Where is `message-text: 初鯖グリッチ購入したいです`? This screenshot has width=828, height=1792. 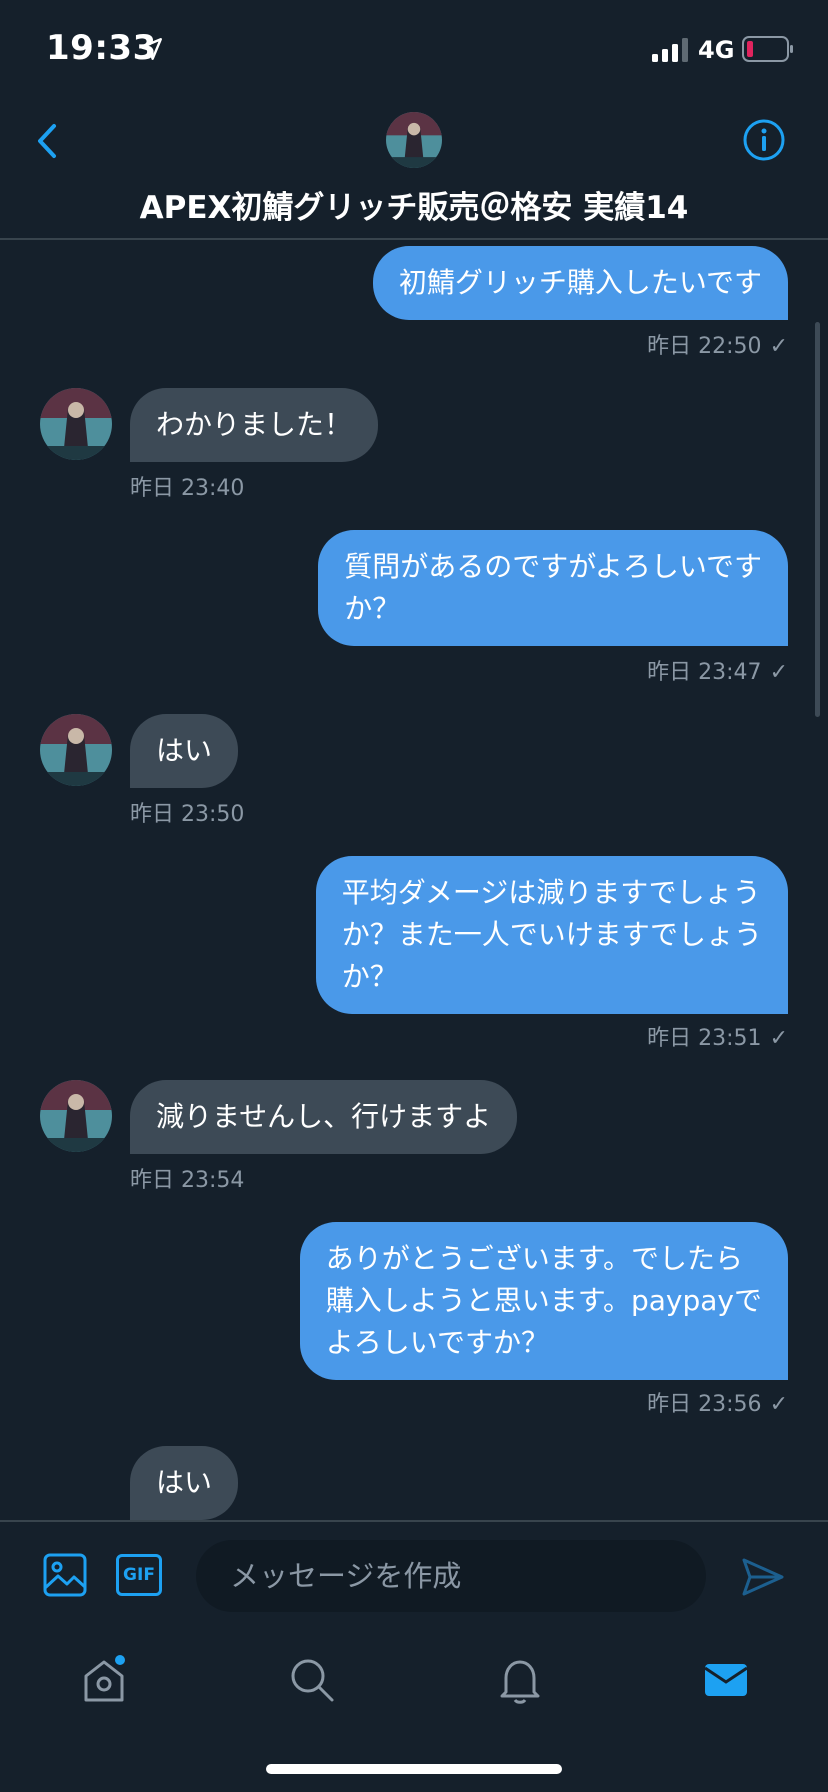
message-text: 初鯖グリッチ購入したいです is located at coordinates (580, 282).